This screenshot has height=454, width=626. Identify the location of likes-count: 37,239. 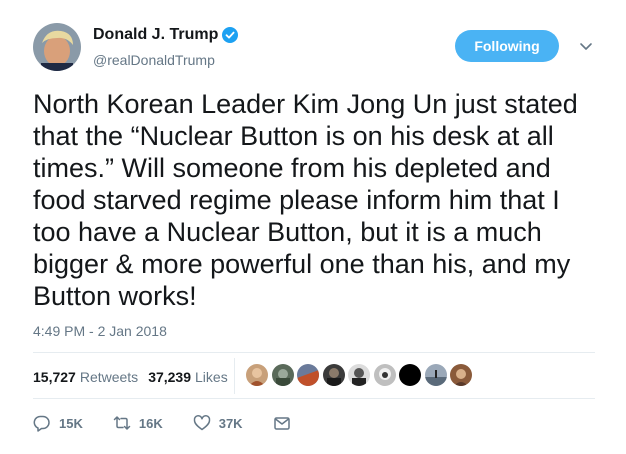
(169, 377).